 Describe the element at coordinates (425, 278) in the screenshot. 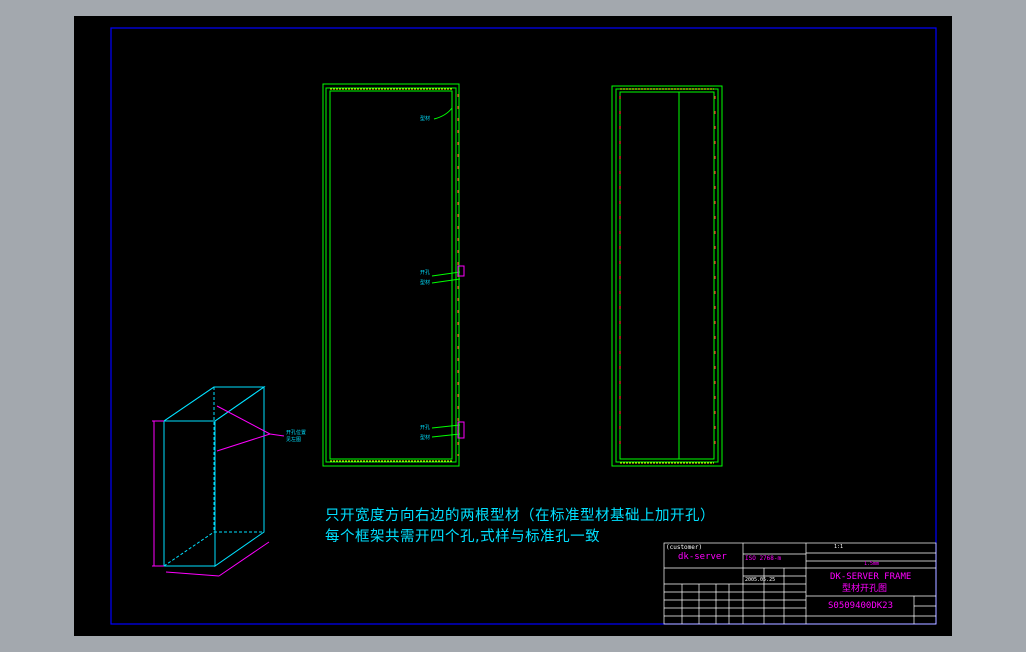

I see `left-profile-labels: 型材 开孔 型材 开孔 型材` at that location.